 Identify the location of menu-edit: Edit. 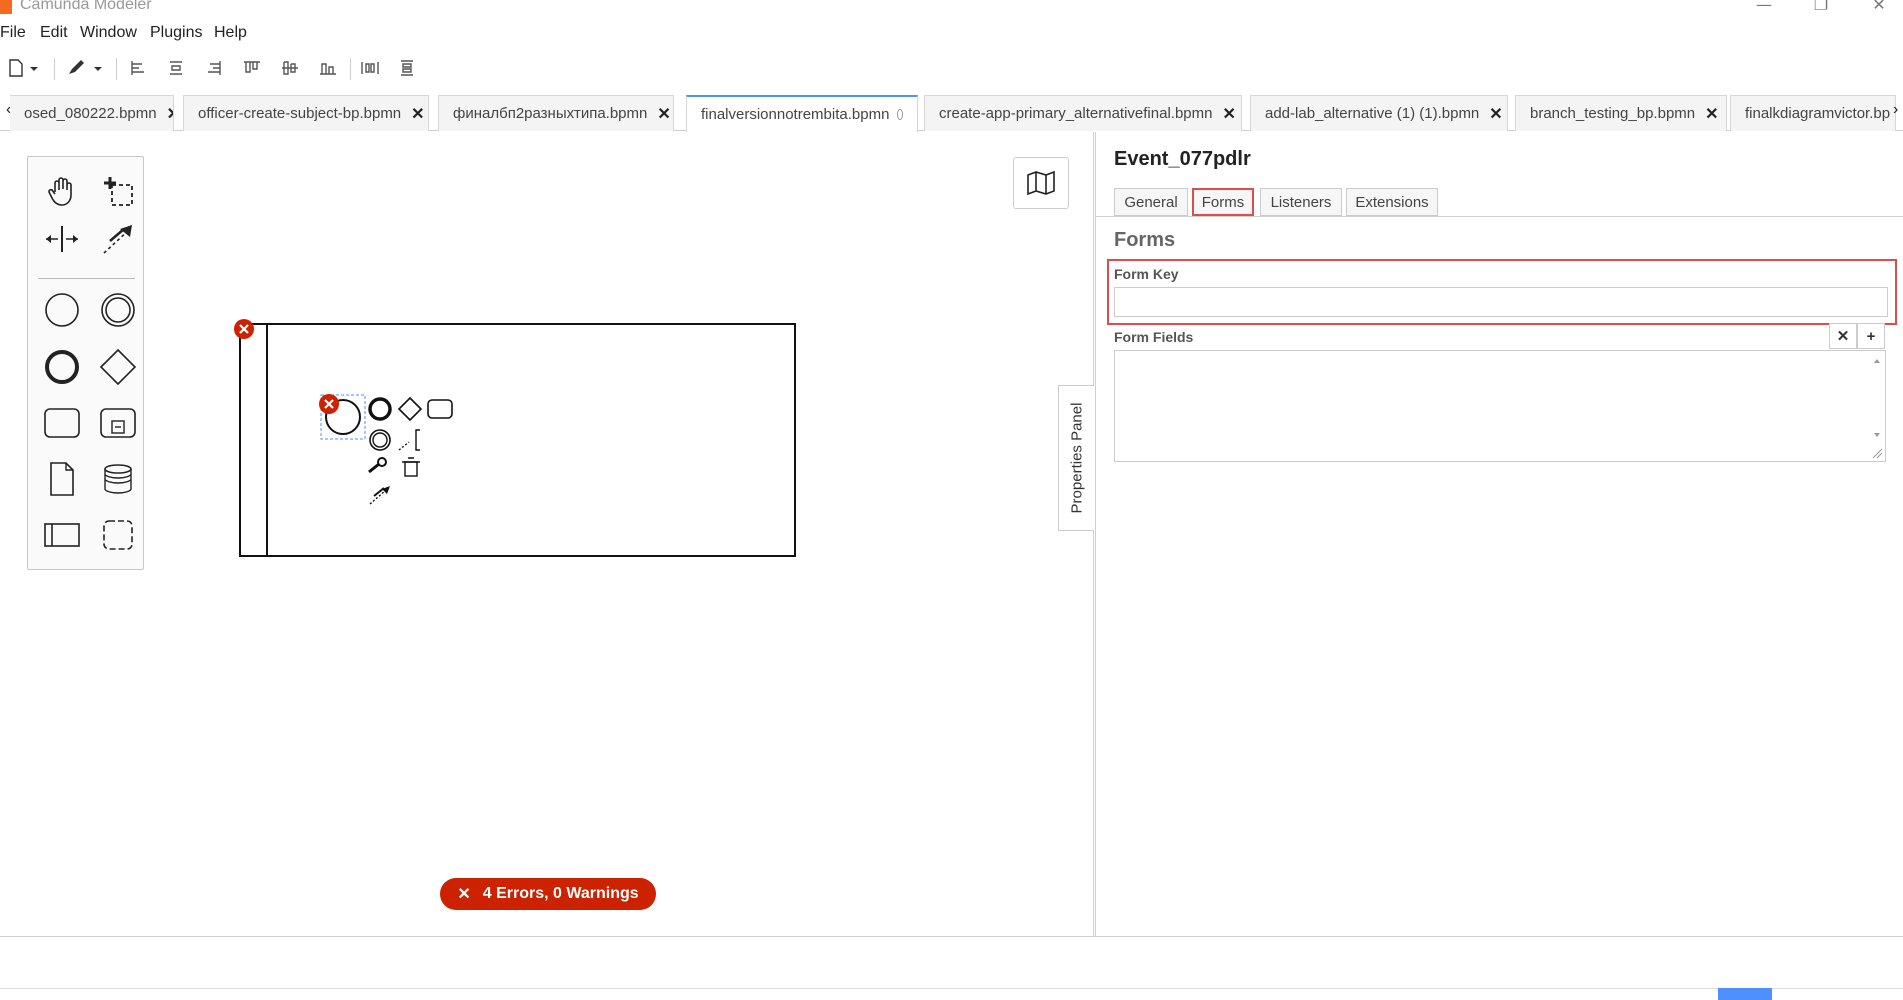
(54, 33).